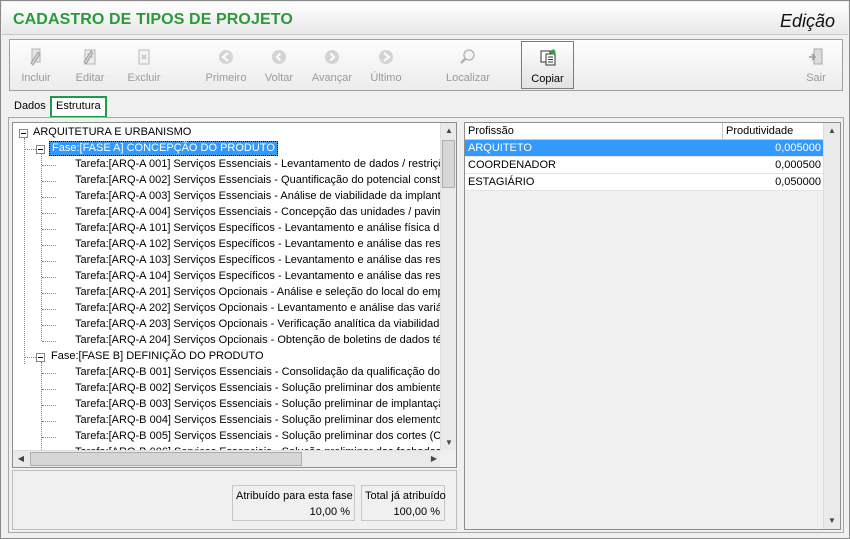  What do you see at coordinates (332, 57) in the screenshot?
I see `next-record-icon` at bounding box center [332, 57].